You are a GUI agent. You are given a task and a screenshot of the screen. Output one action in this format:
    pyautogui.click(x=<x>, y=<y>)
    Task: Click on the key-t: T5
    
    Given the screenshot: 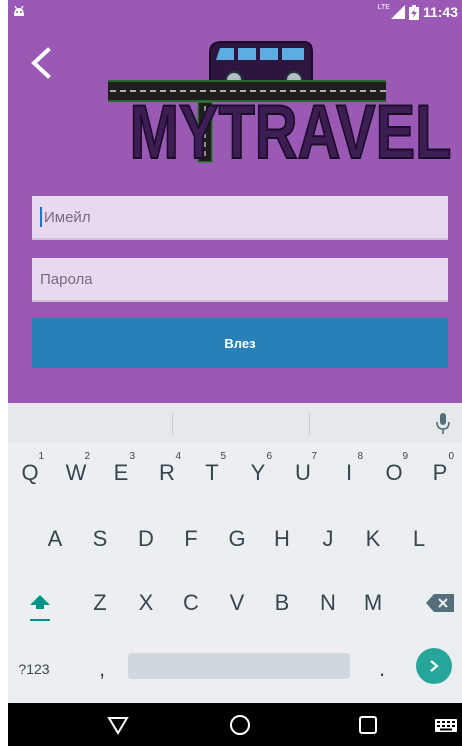 What is the action you would take?
    pyautogui.click(x=212, y=473)
    